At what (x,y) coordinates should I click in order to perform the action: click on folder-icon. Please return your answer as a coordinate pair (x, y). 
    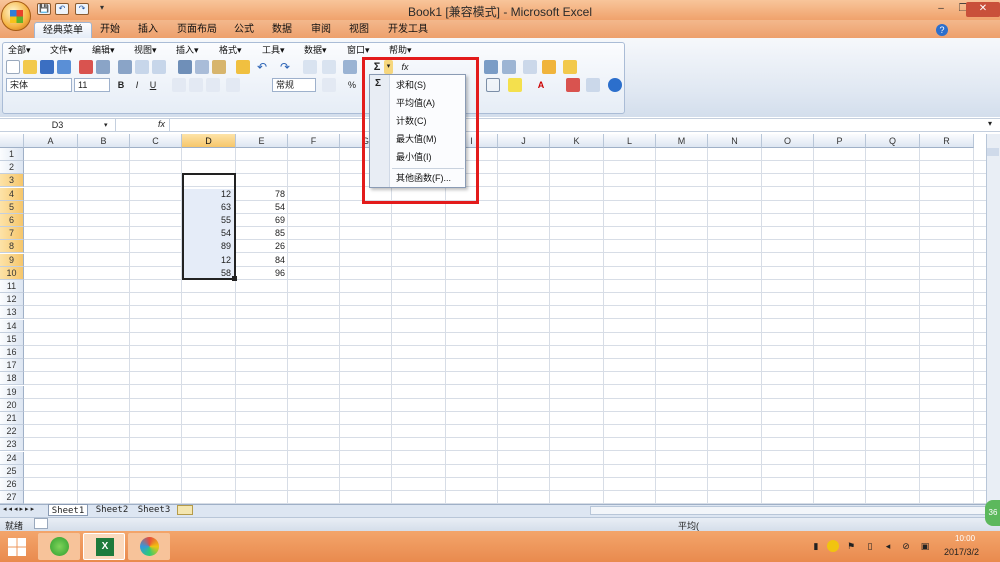
    Looking at the image, I should click on (570, 67).